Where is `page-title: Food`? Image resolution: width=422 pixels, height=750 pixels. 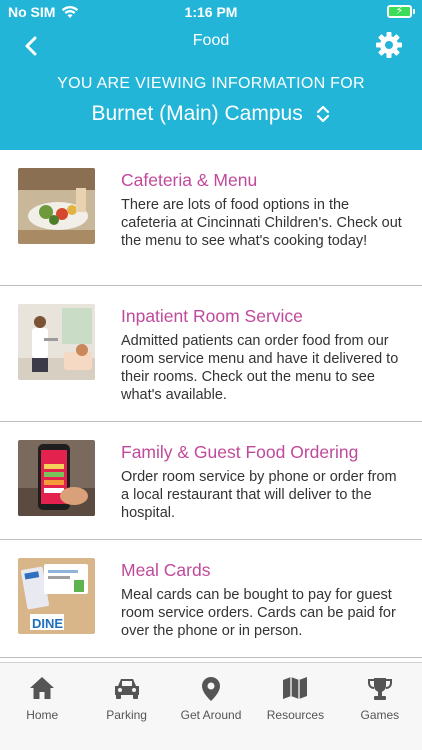 page-title: Food is located at coordinates (211, 40).